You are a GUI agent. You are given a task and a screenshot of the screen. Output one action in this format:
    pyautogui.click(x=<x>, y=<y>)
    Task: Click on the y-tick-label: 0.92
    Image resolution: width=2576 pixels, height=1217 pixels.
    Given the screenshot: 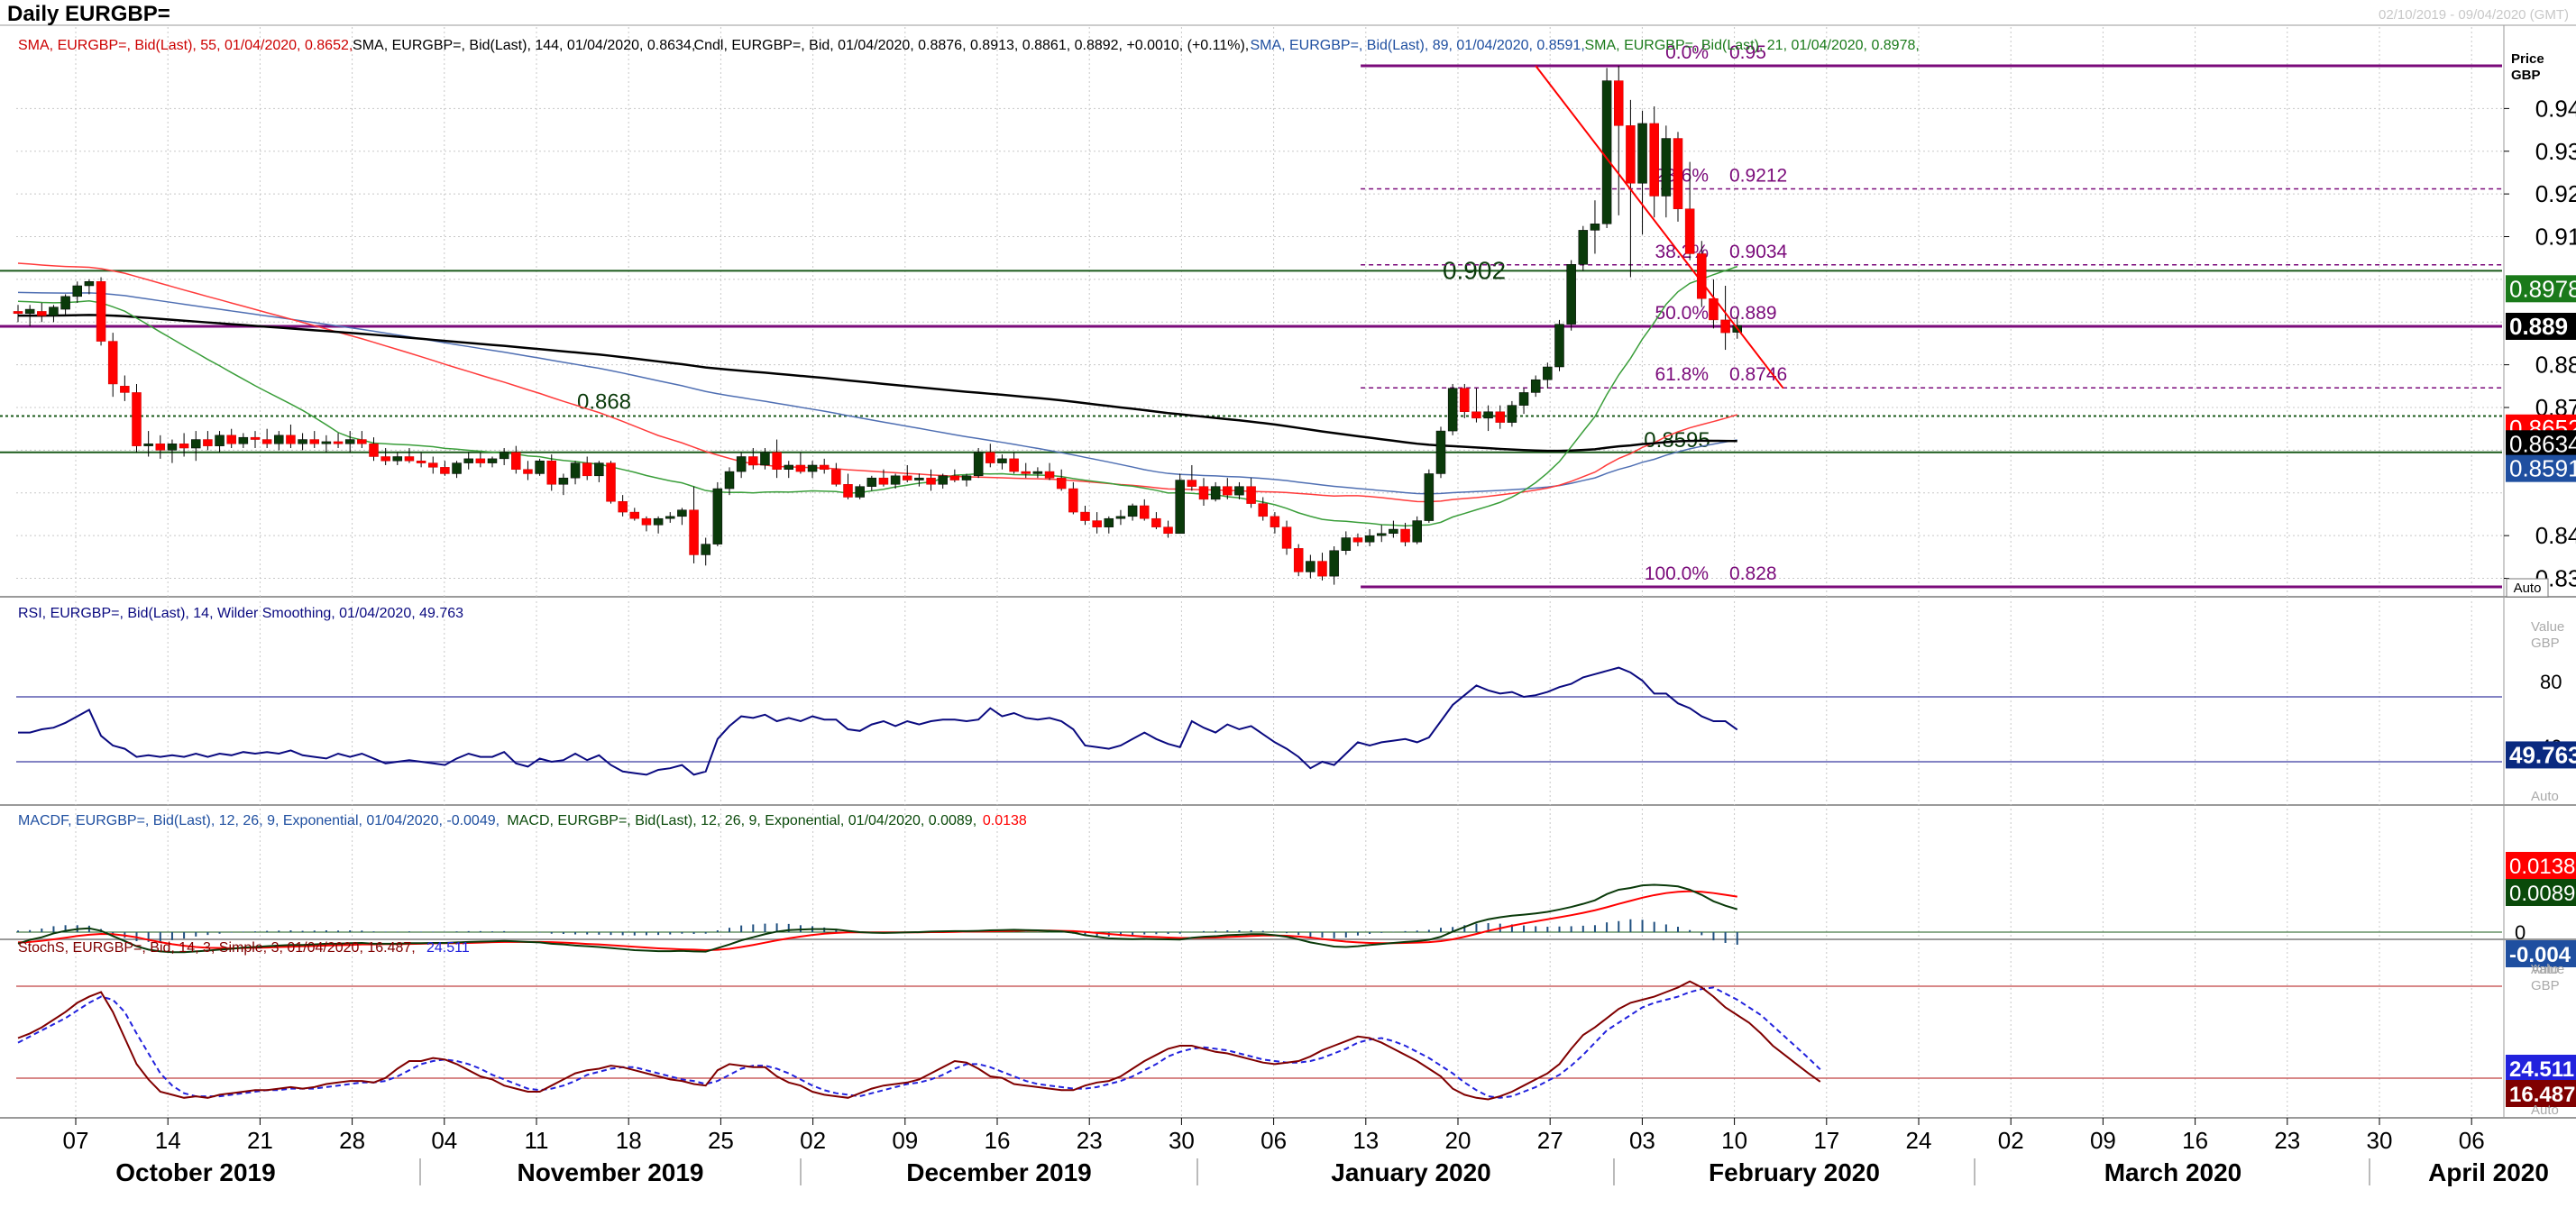 What is the action you would take?
    pyautogui.click(x=2555, y=193)
    